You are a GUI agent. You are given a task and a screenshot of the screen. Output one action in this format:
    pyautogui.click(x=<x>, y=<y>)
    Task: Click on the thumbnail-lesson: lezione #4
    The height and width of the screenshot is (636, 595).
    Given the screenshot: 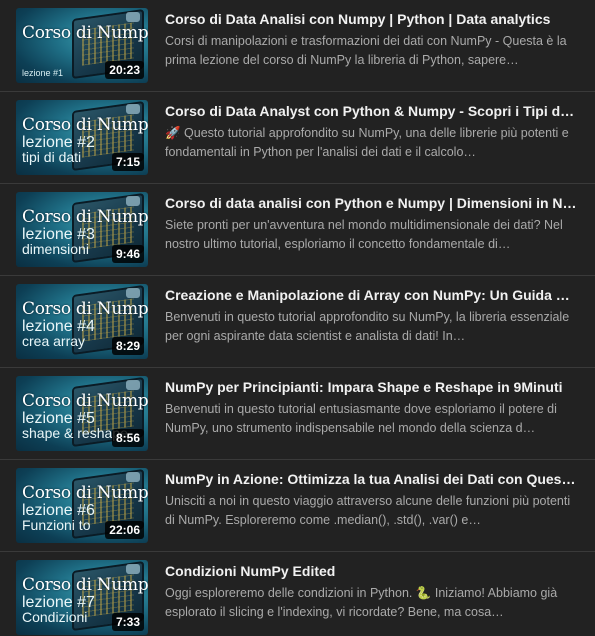 What is the action you would take?
    pyautogui.click(x=58, y=326)
    